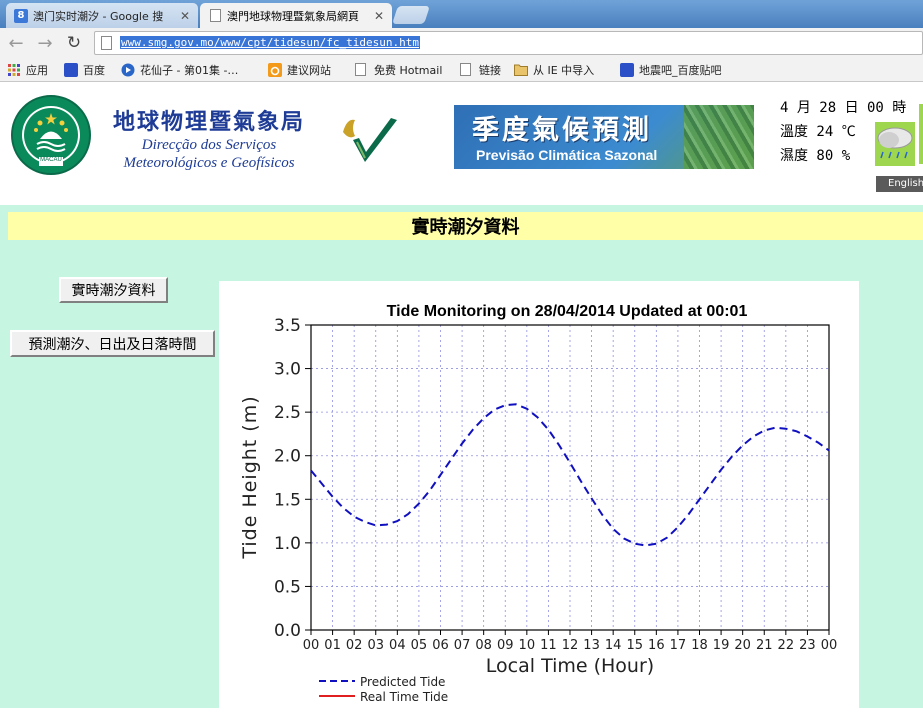  Describe the element at coordinates (311, 645) in the screenshot. I see `x-tick-label: 00` at that location.